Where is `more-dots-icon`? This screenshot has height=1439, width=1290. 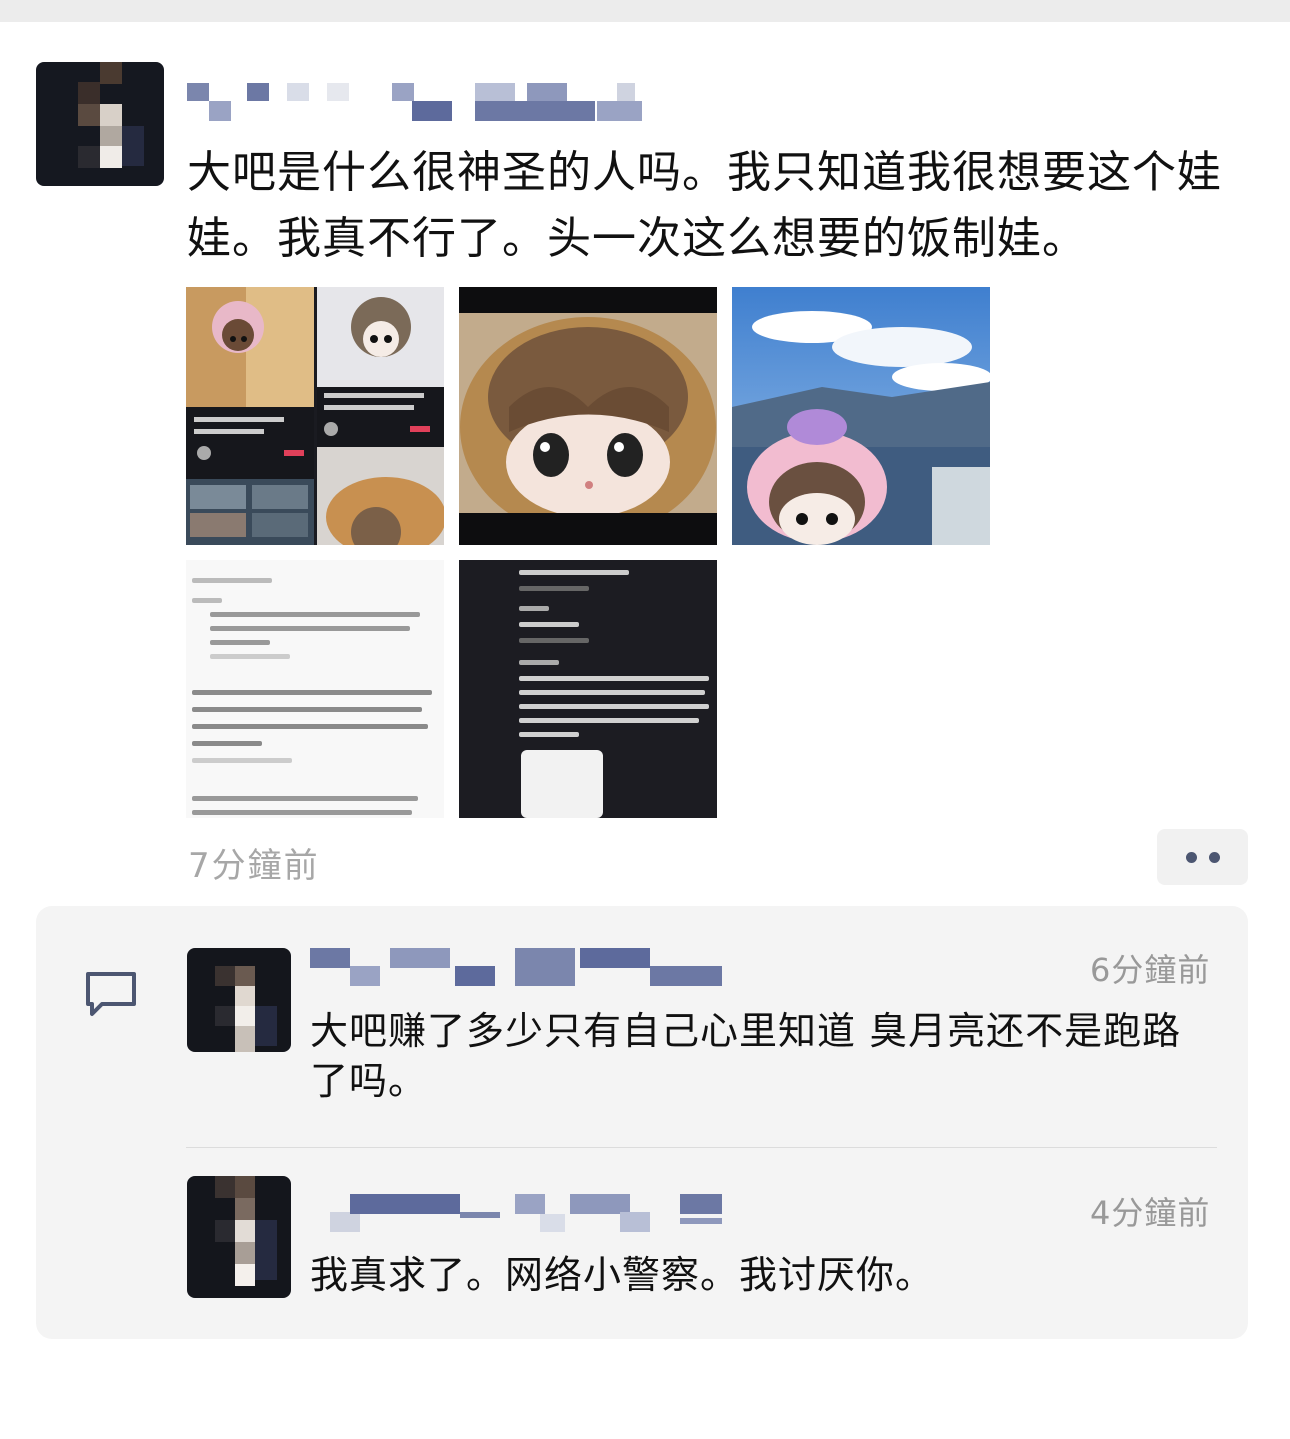
more-dots-icon is located at coordinates (1191, 857).